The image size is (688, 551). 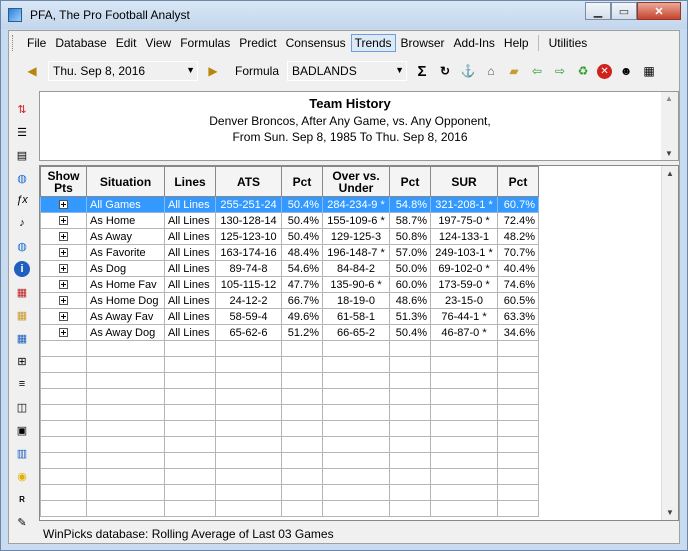 What do you see at coordinates (22, 430) in the screenshot?
I see `window-icon: ▣` at bounding box center [22, 430].